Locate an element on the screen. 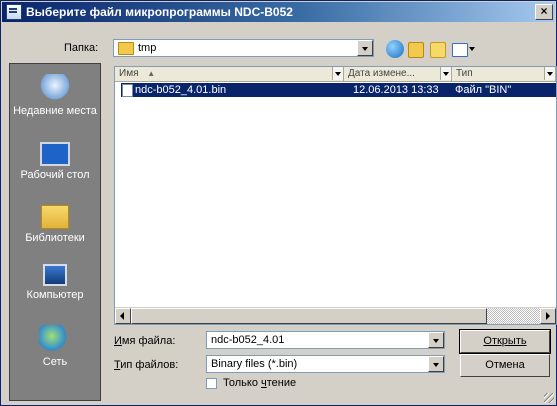  title-bar: Выберите файл микропрограммы NDC-B052 × is located at coordinates (278, 12).